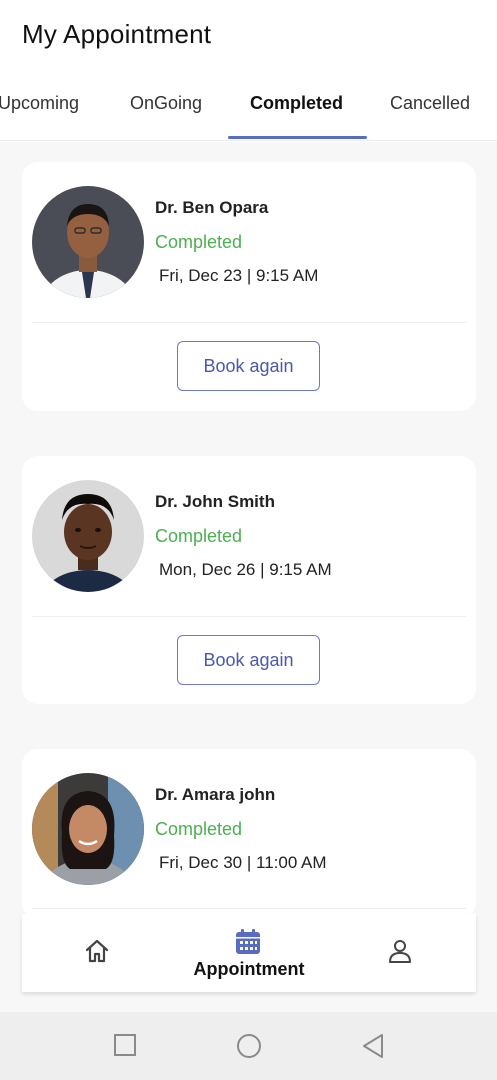  I want to click on home-circle-icon, so click(249, 1048).